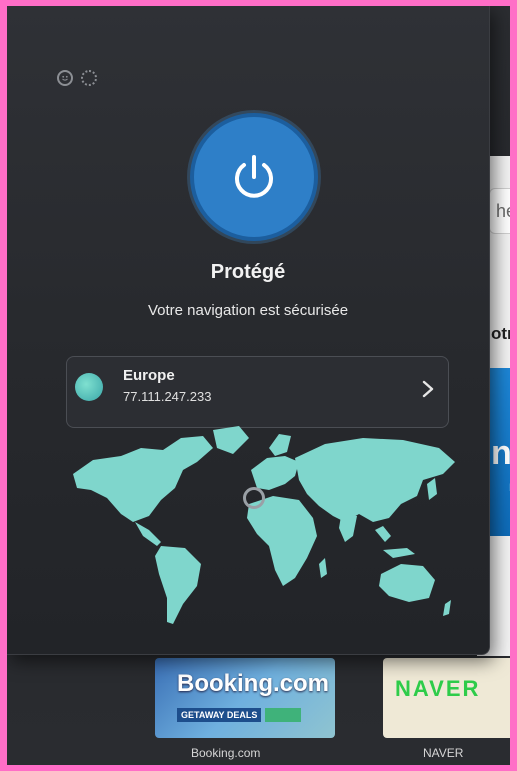  Describe the element at coordinates (500, 333) in the screenshot. I see `background-prompt-text: otre` at that location.